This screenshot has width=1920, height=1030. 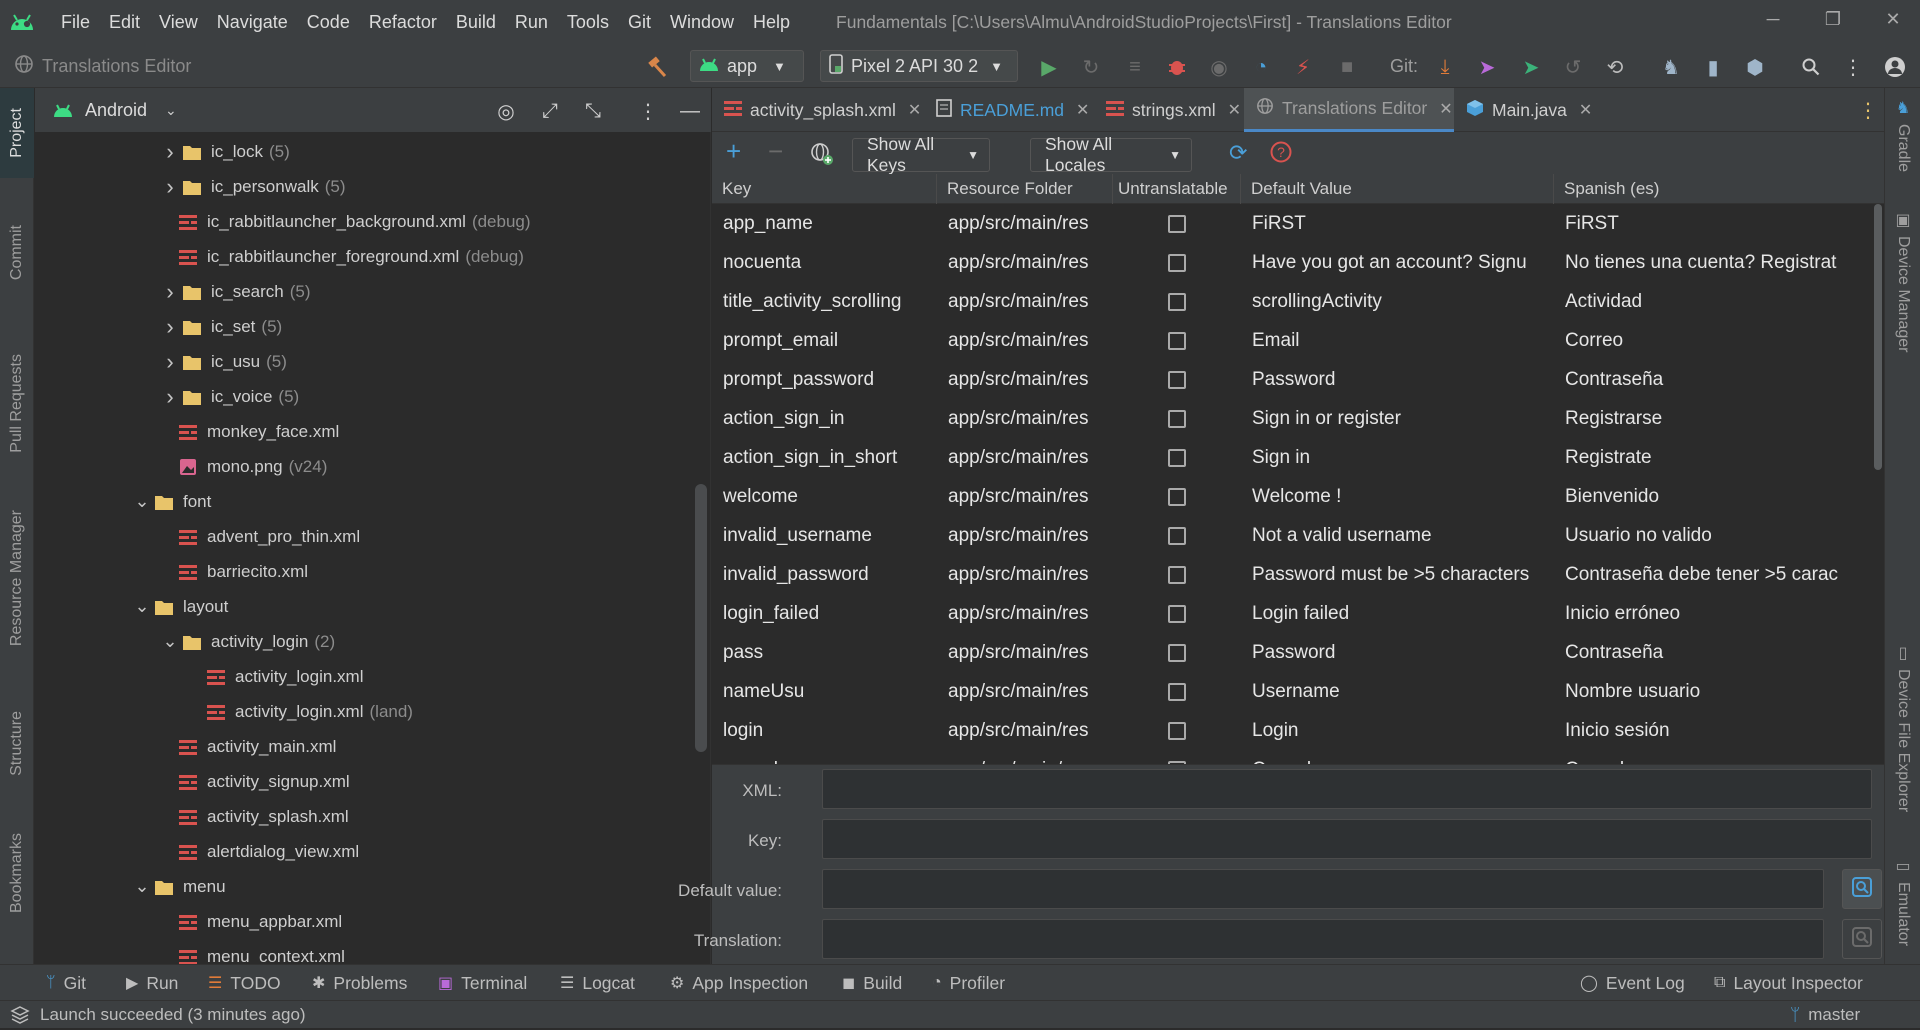 I want to click on key-field, so click(x=1347, y=839).